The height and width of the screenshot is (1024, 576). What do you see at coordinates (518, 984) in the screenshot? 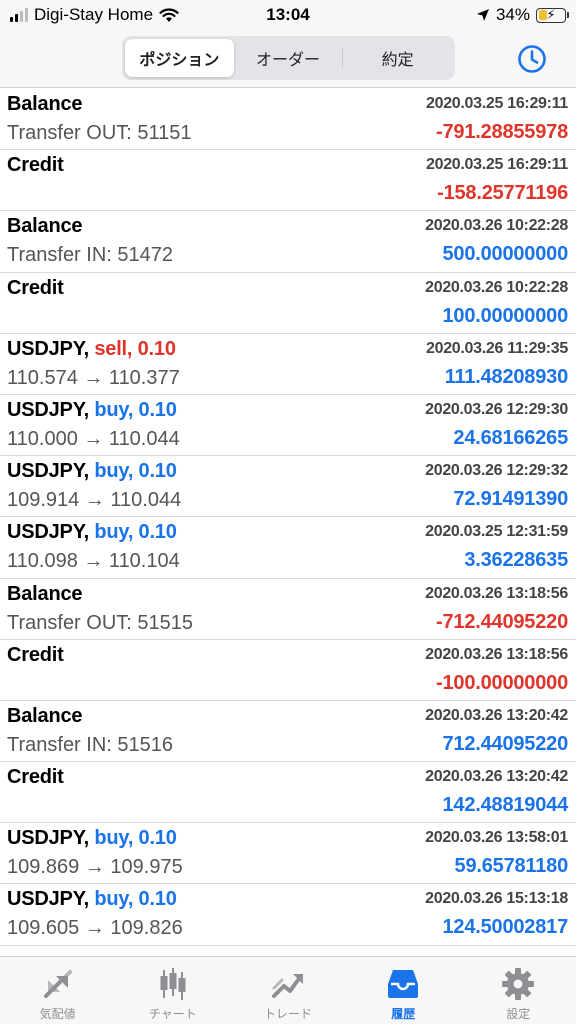
I see `gear-icon` at bounding box center [518, 984].